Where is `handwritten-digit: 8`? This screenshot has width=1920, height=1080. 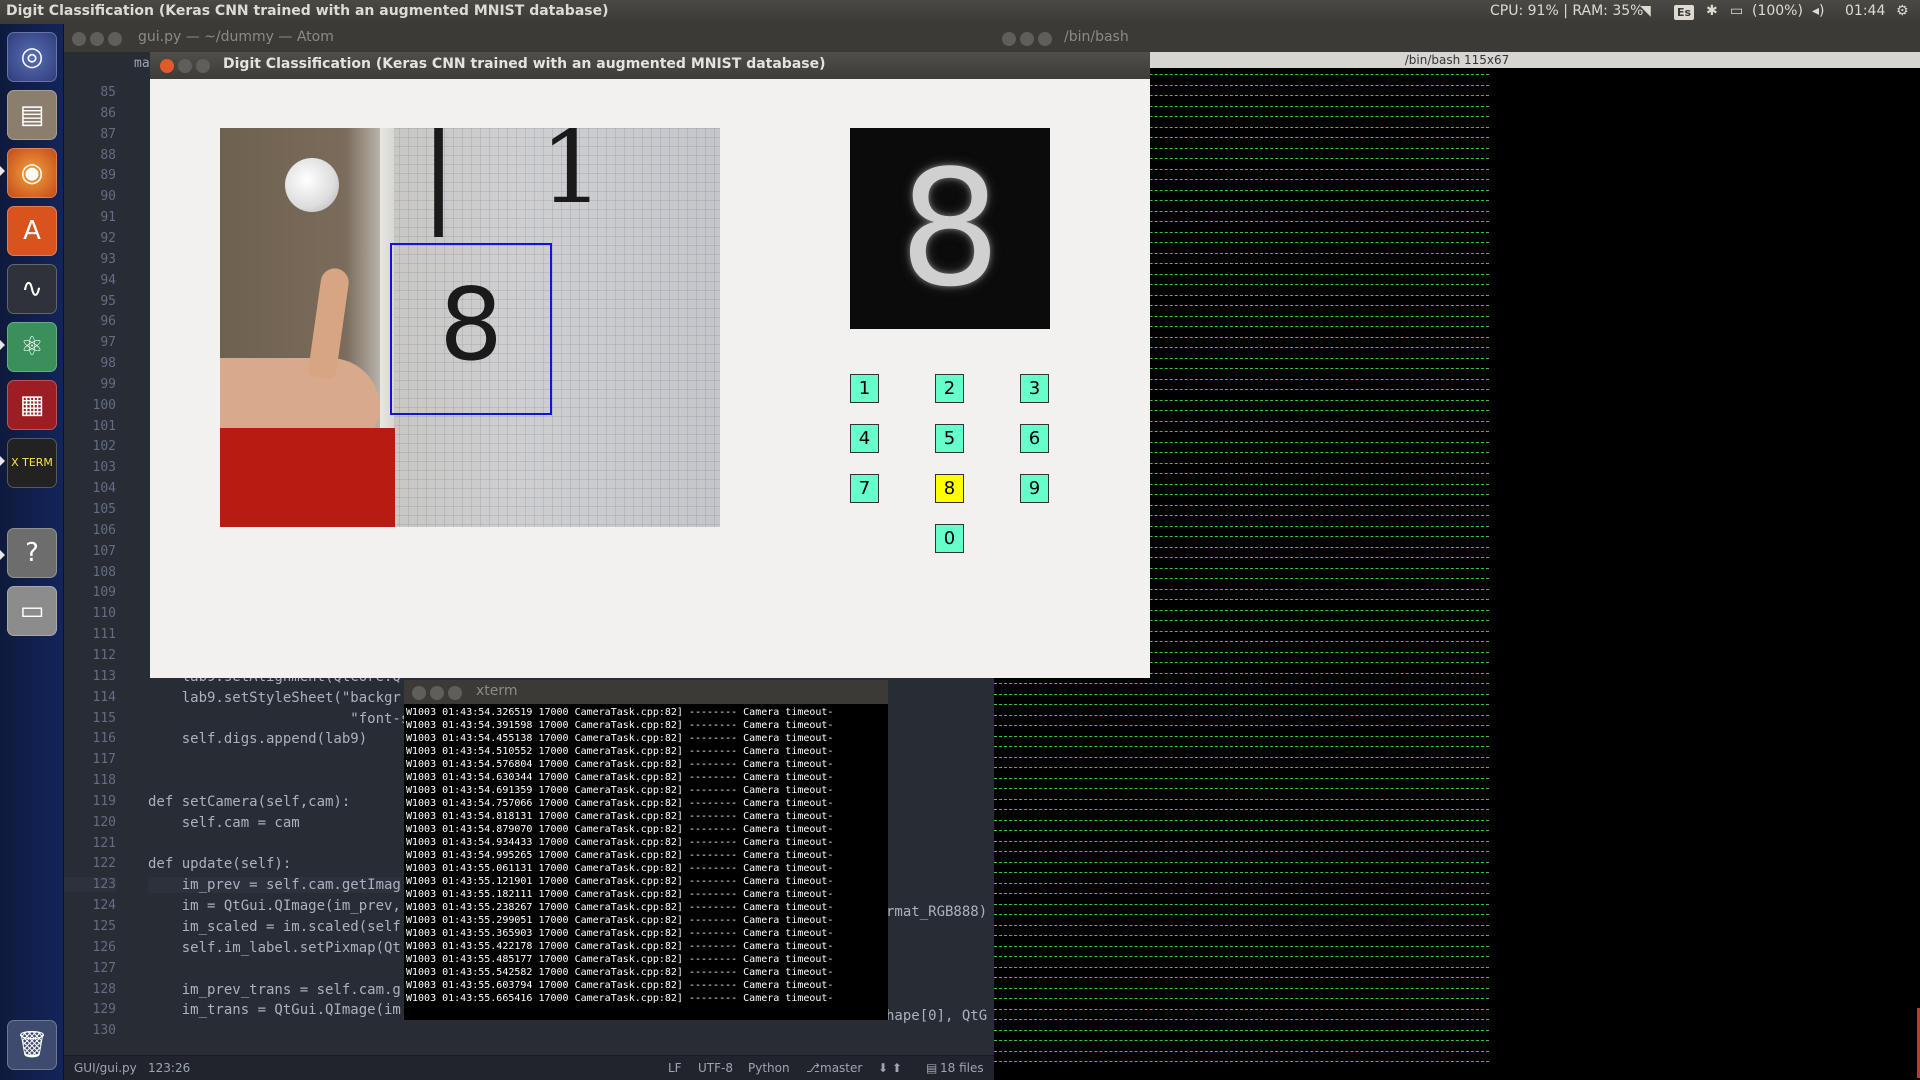 handwritten-digit: 8 is located at coordinates (471, 324).